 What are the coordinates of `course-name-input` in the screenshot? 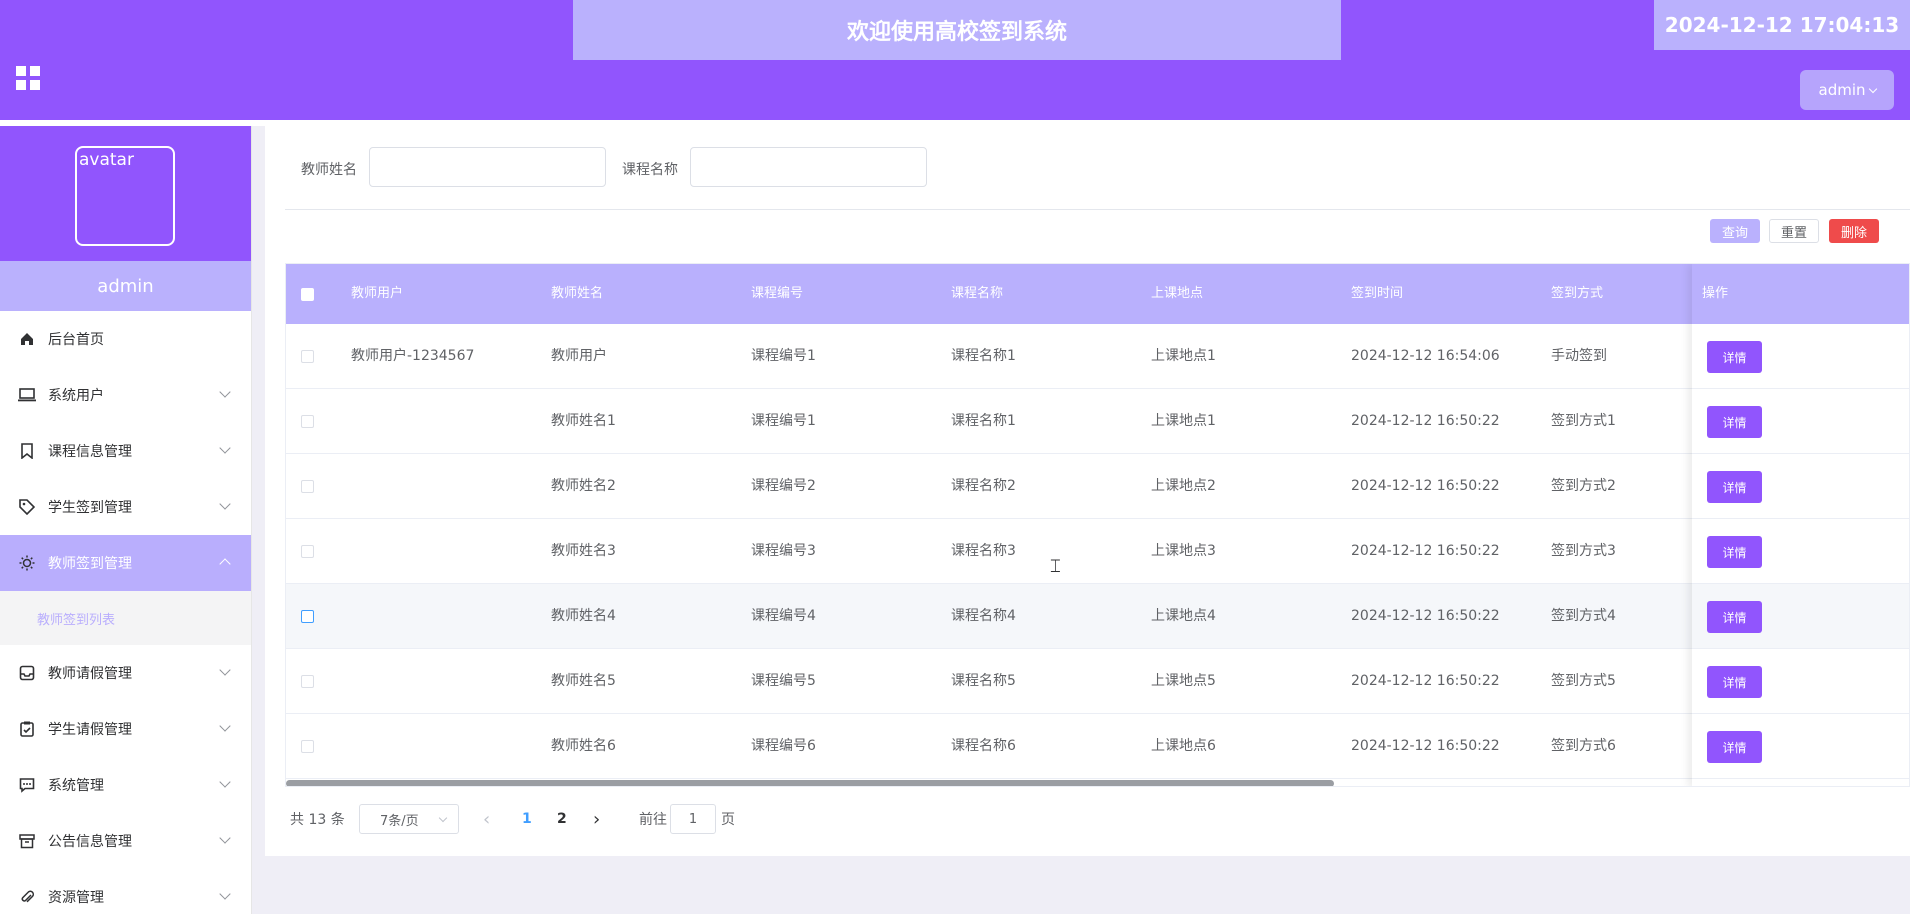 It's located at (808, 167).